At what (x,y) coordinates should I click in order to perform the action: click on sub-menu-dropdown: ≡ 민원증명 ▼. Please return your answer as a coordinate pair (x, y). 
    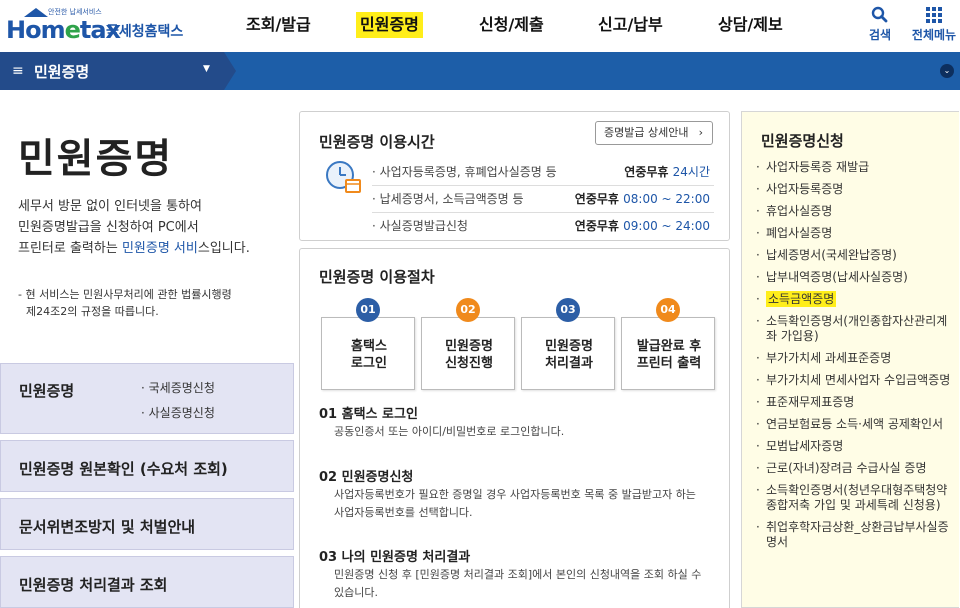
    Looking at the image, I should click on (112, 71).